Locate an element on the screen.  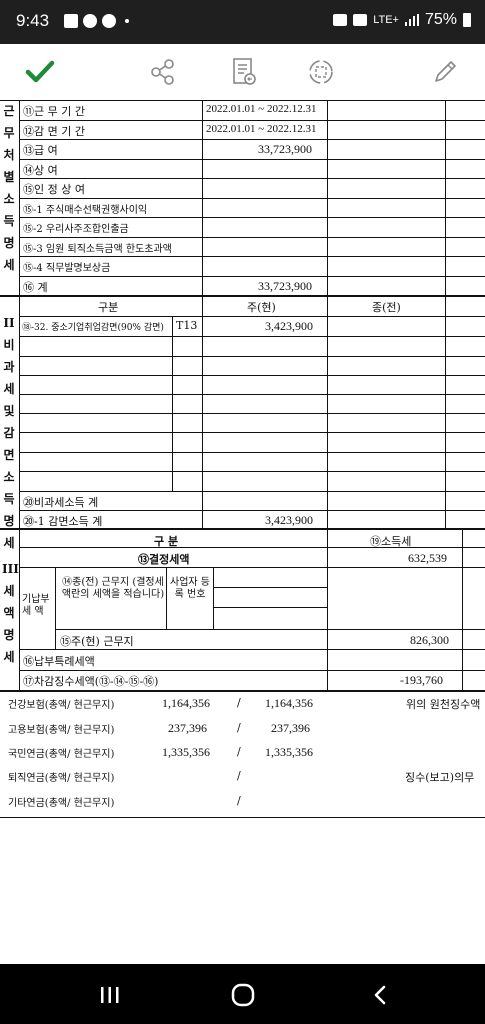
share-icon is located at coordinates (163, 72).